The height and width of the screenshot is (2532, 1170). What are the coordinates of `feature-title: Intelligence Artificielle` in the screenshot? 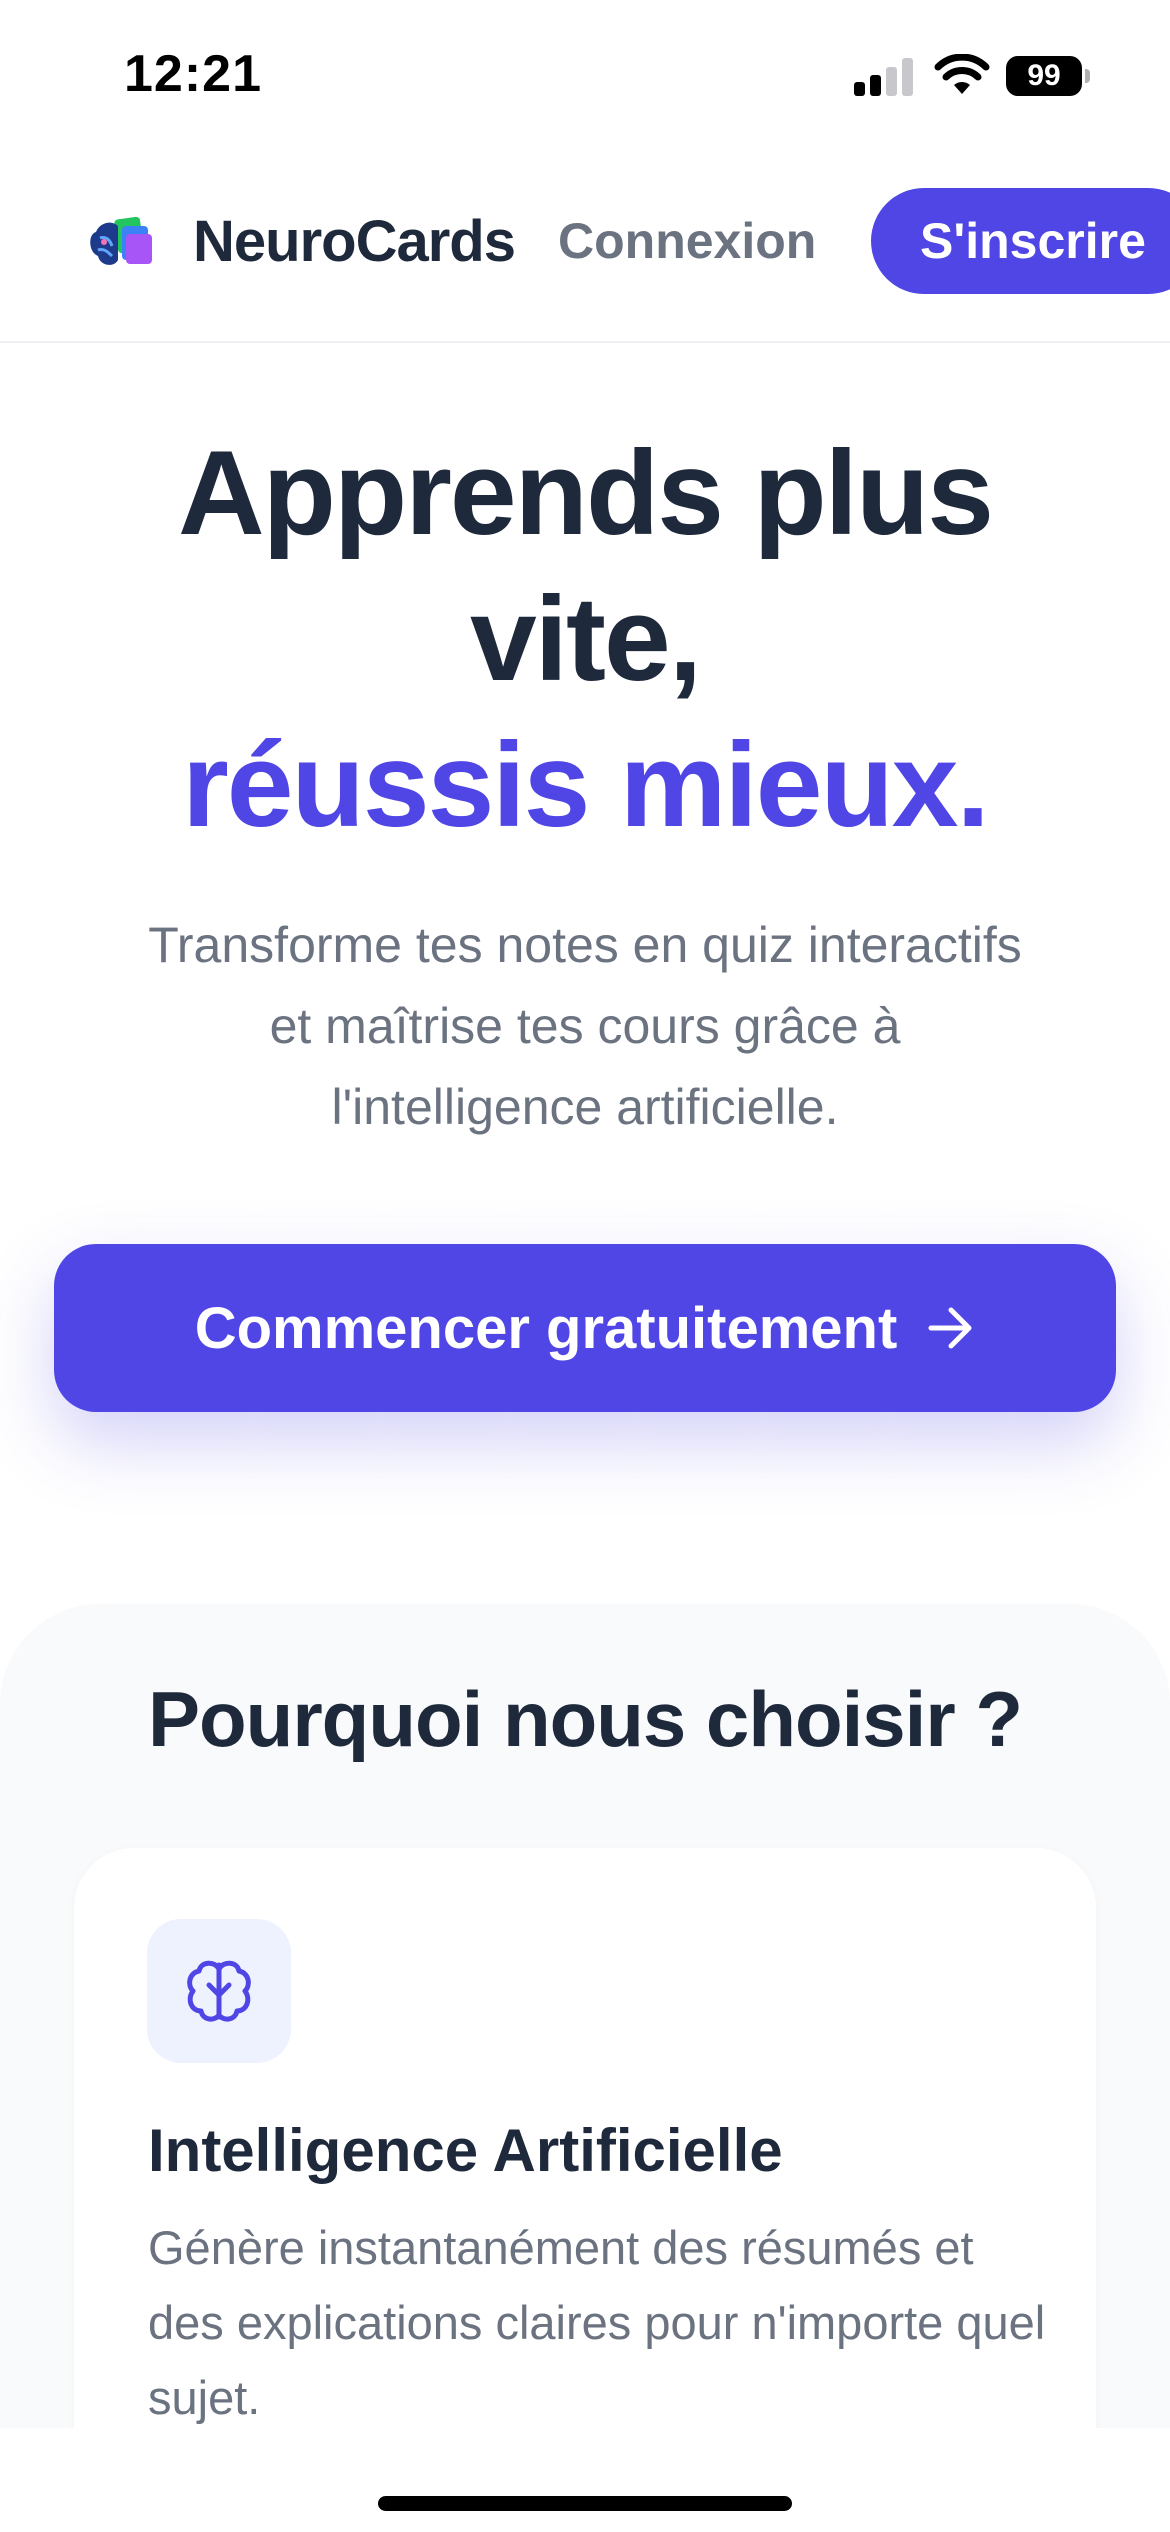 It's located at (465, 2150).